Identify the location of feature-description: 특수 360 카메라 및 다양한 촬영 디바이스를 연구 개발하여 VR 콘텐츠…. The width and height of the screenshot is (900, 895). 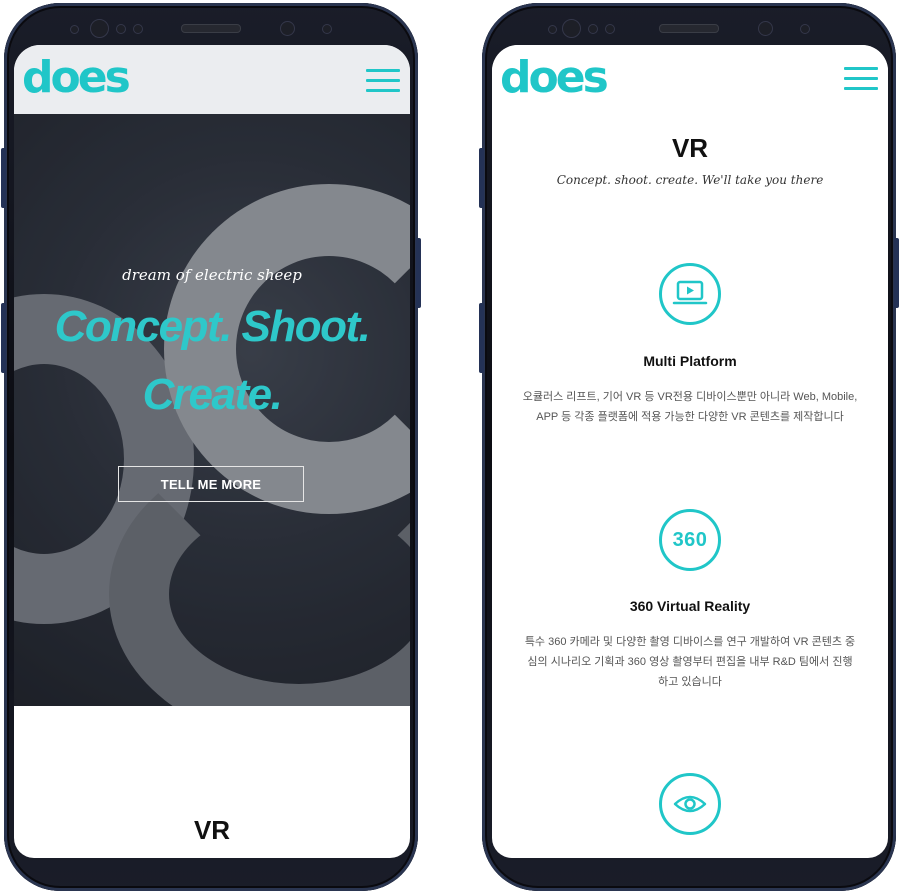
(690, 662).